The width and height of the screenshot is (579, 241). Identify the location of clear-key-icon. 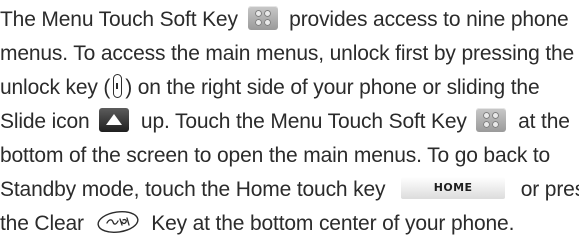
(118, 222).